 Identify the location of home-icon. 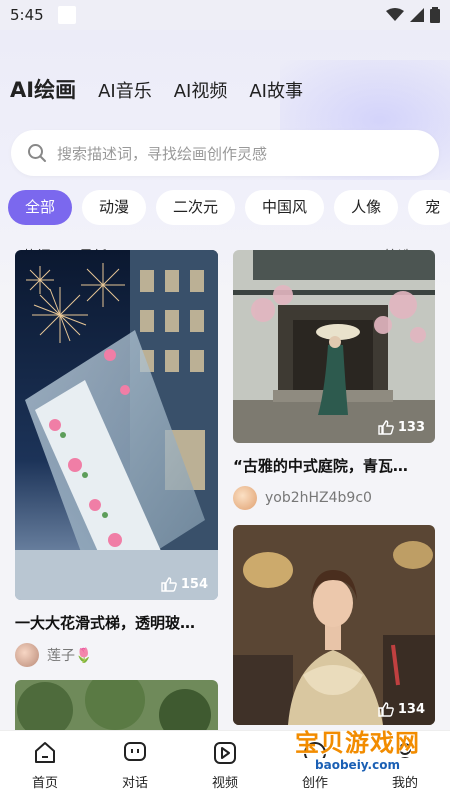
(44, 752).